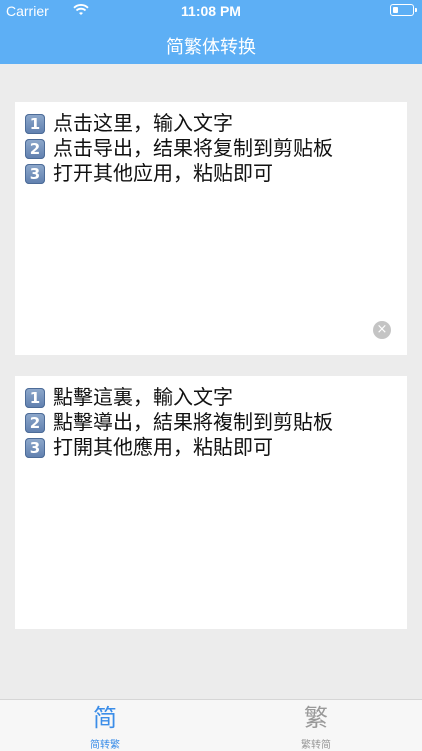 Image resolution: width=422 pixels, height=751 pixels. Describe the element at coordinates (143, 397) in the screenshot. I see `instruction-text: 點擊這裏，輸入文字` at that location.